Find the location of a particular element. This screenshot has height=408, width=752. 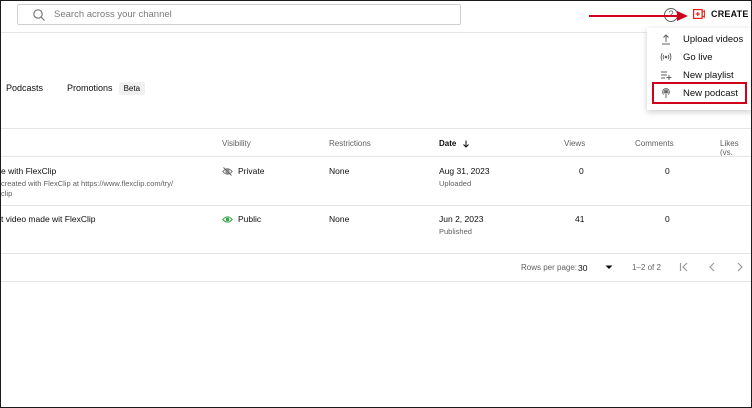

sort-down-icon is located at coordinates (465, 144).